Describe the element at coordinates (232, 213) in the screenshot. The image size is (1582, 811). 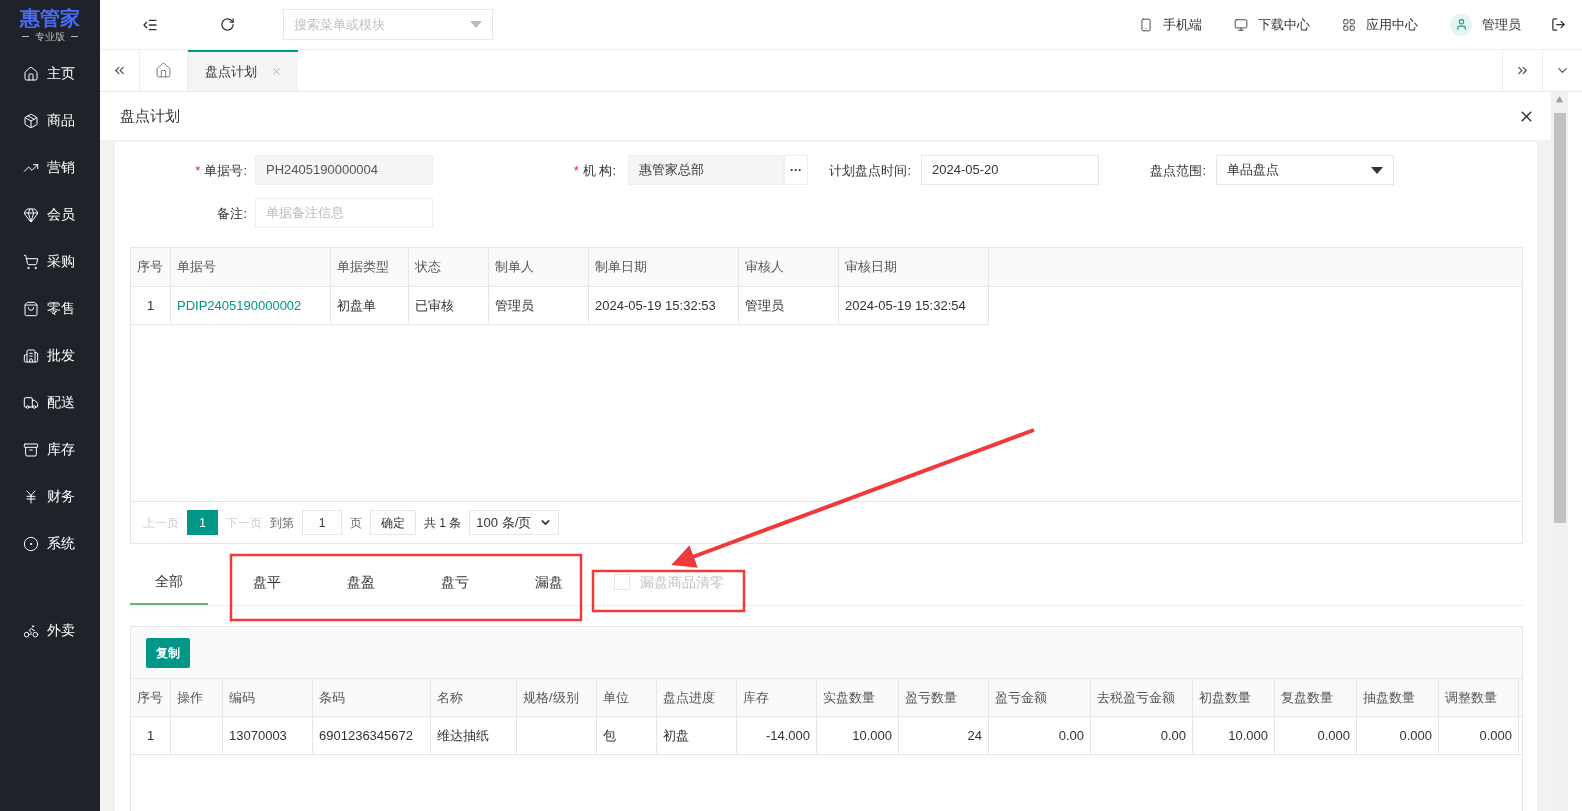
I see `field-label: 备注:` at that location.